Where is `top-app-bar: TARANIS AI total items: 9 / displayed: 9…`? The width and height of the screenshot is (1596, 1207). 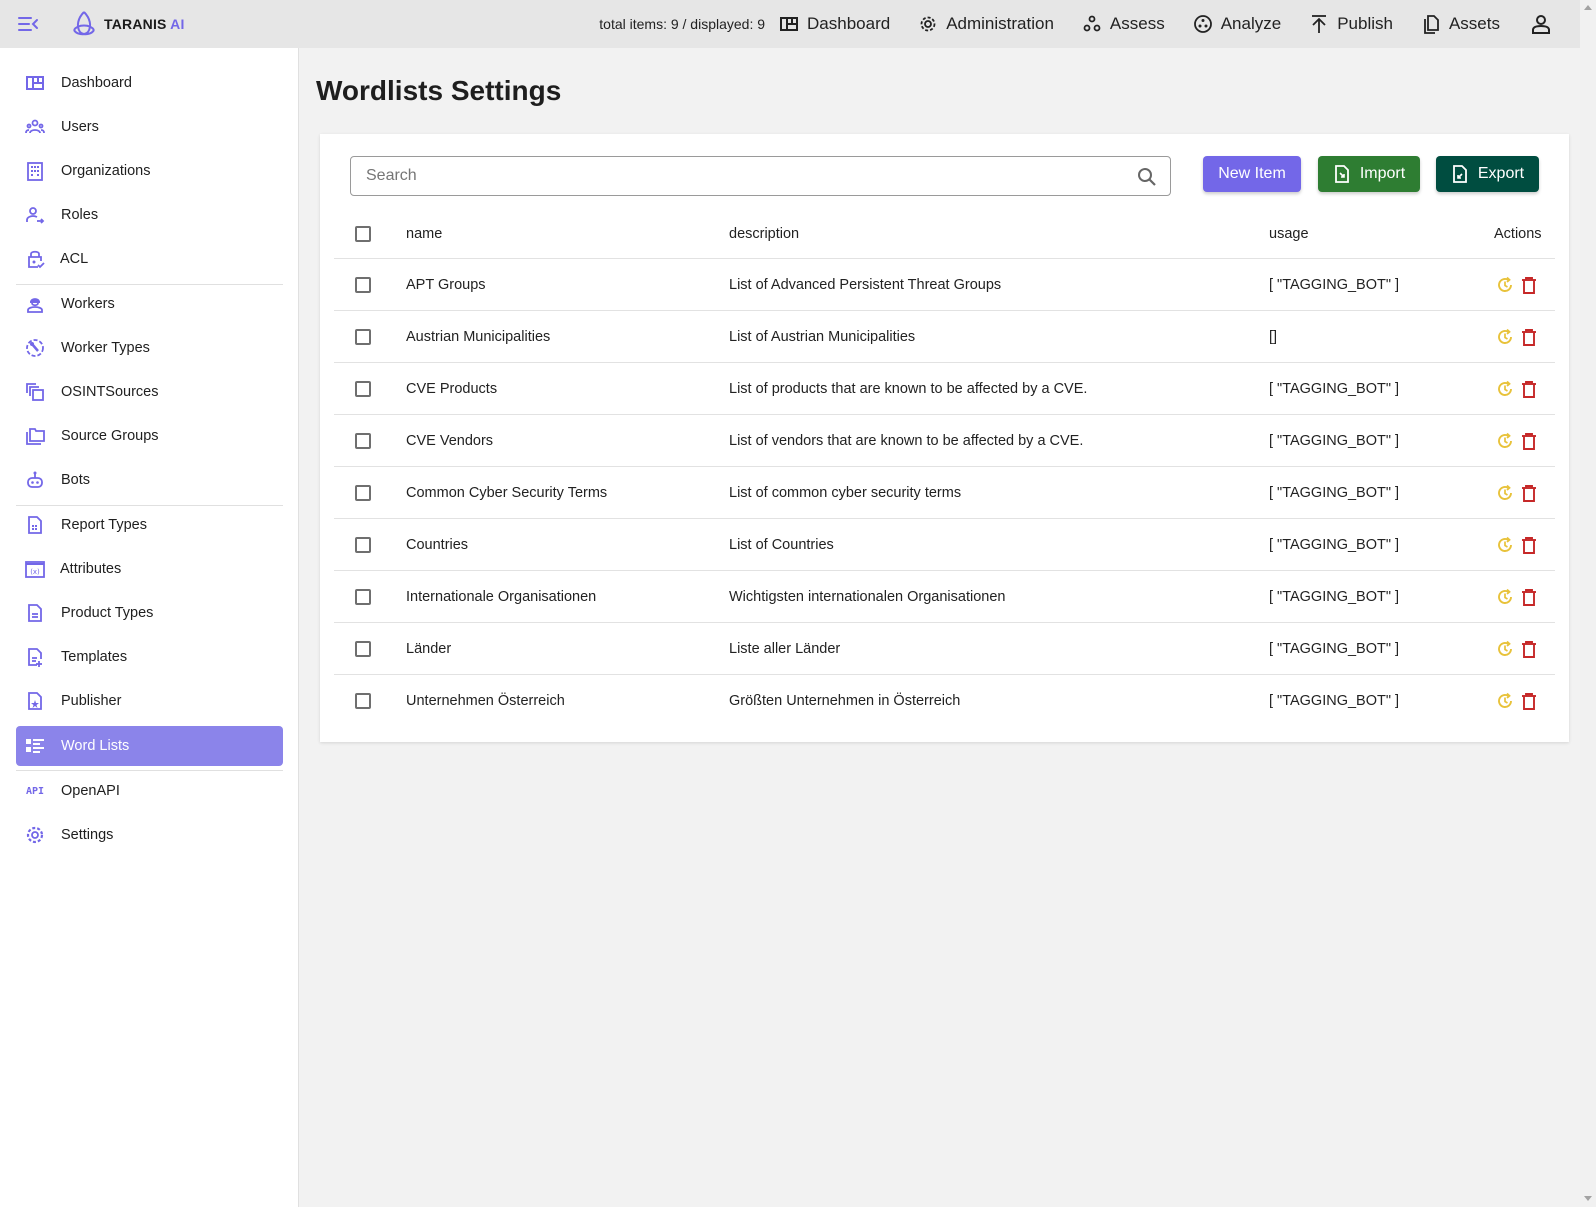
top-app-bar: TARANIS AI total items: 9 / displayed: 9… is located at coordinates (790, 24).